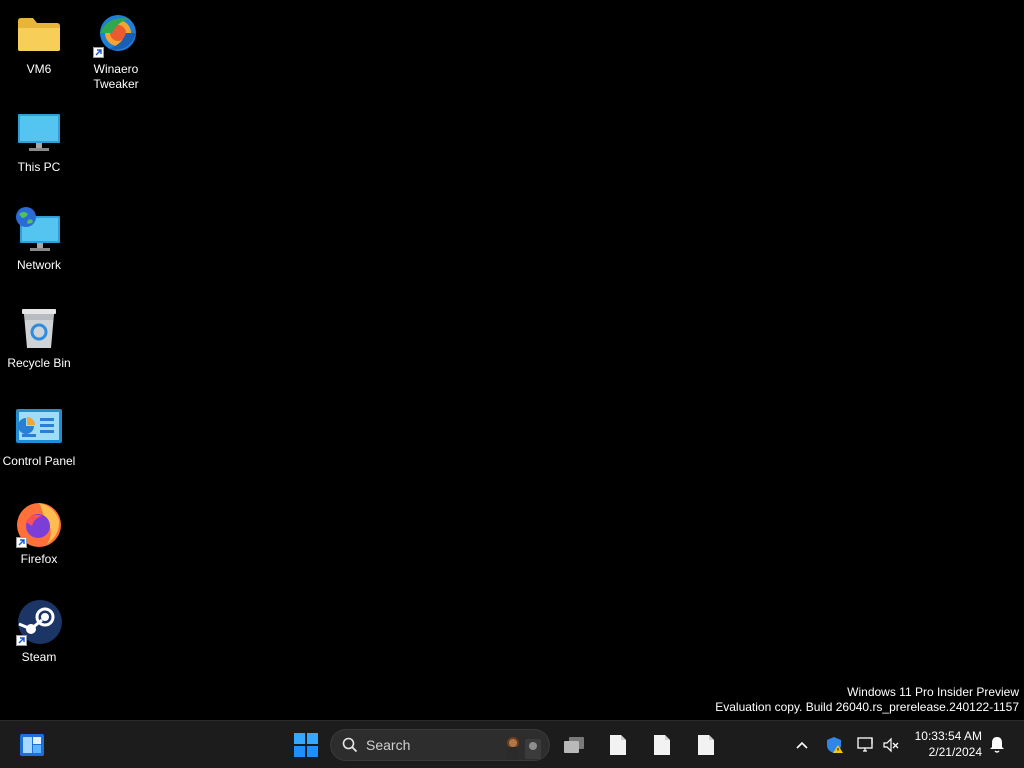  I want to click on search-icon, so click(350, 745).